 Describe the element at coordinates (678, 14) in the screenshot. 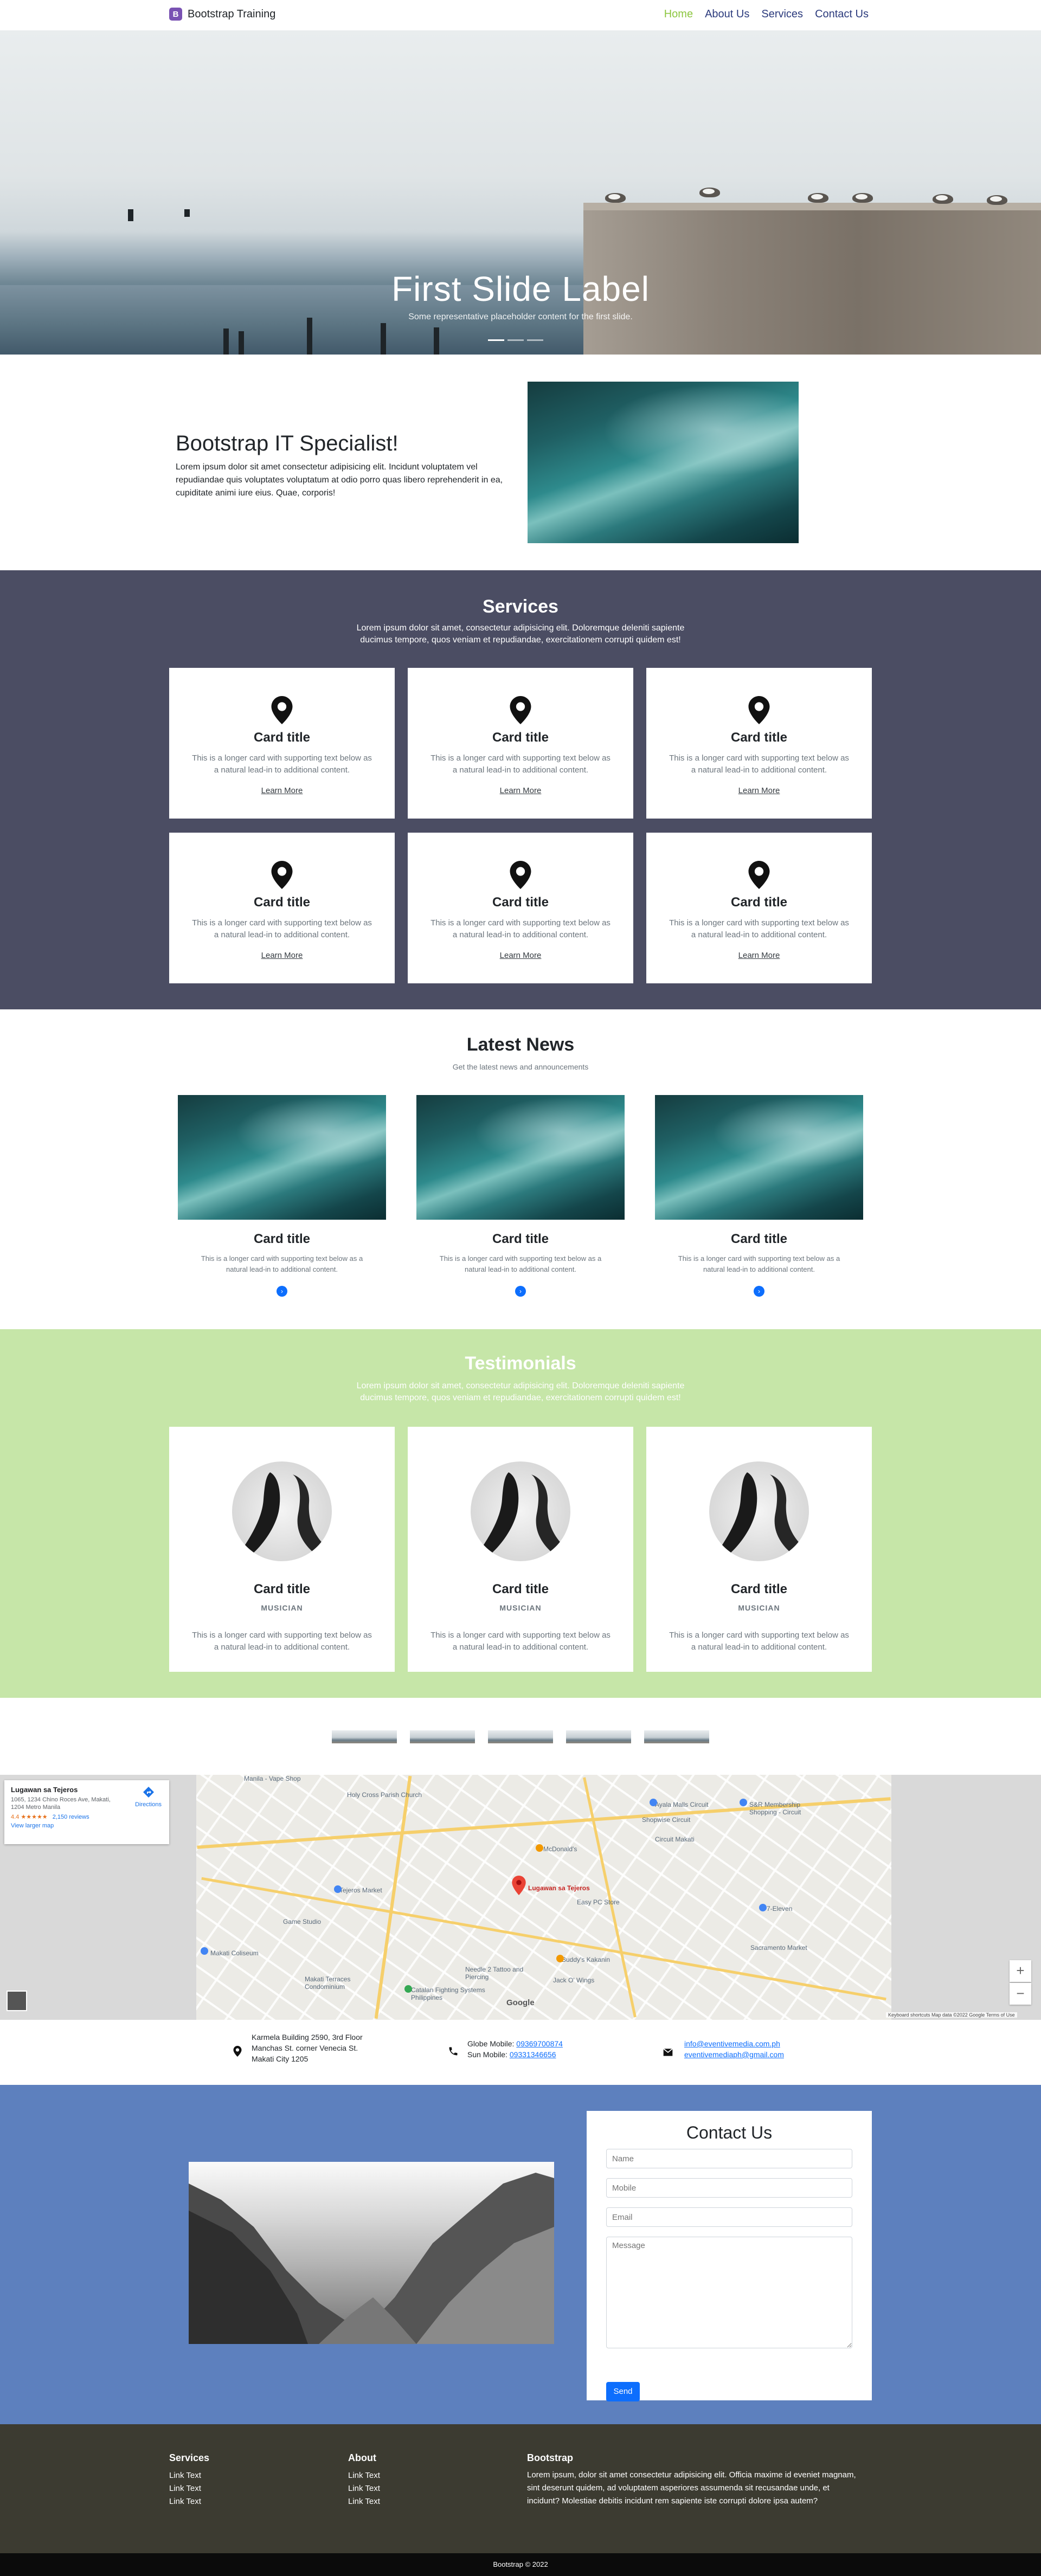

I see `nav-home: Home` at that location.